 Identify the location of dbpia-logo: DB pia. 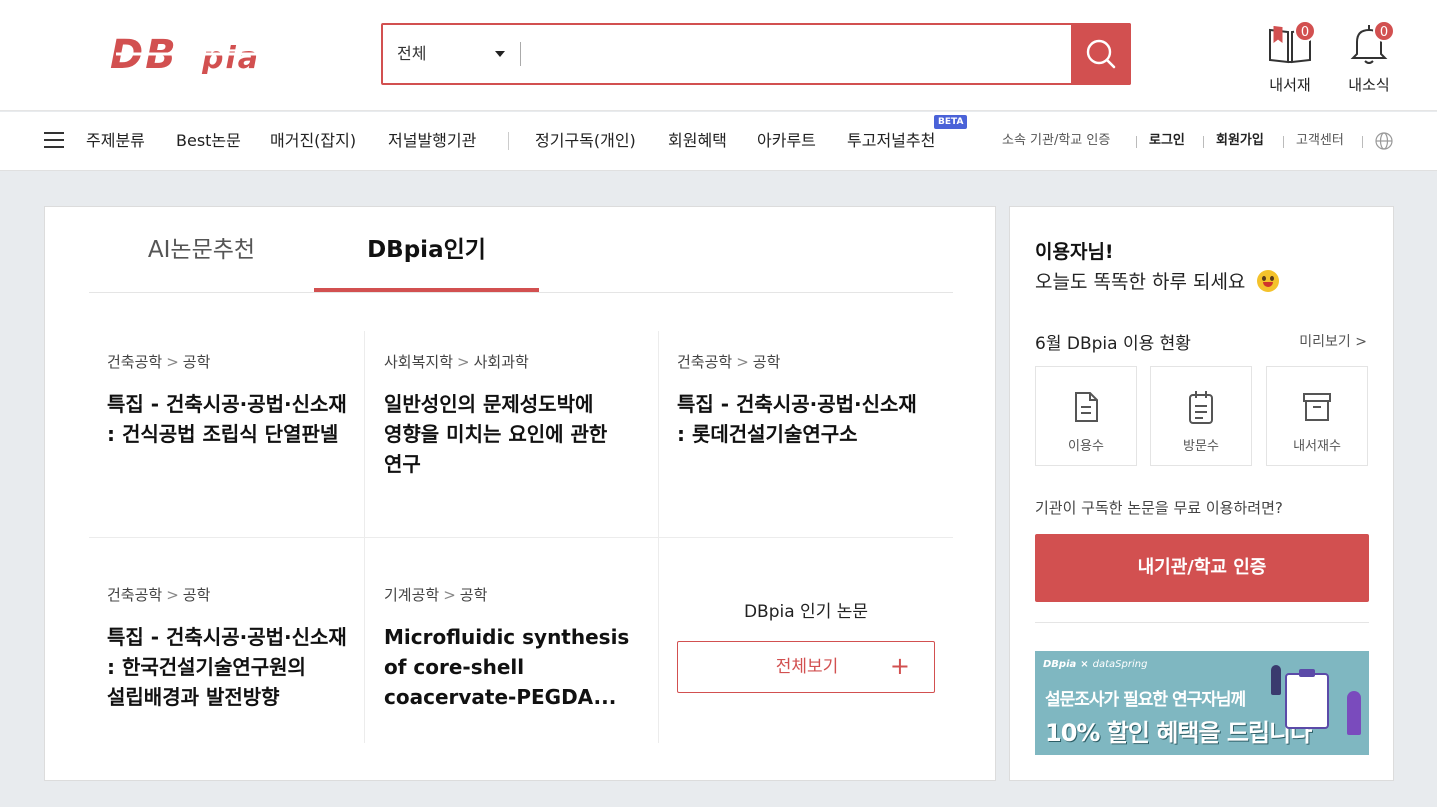
(217, 55).